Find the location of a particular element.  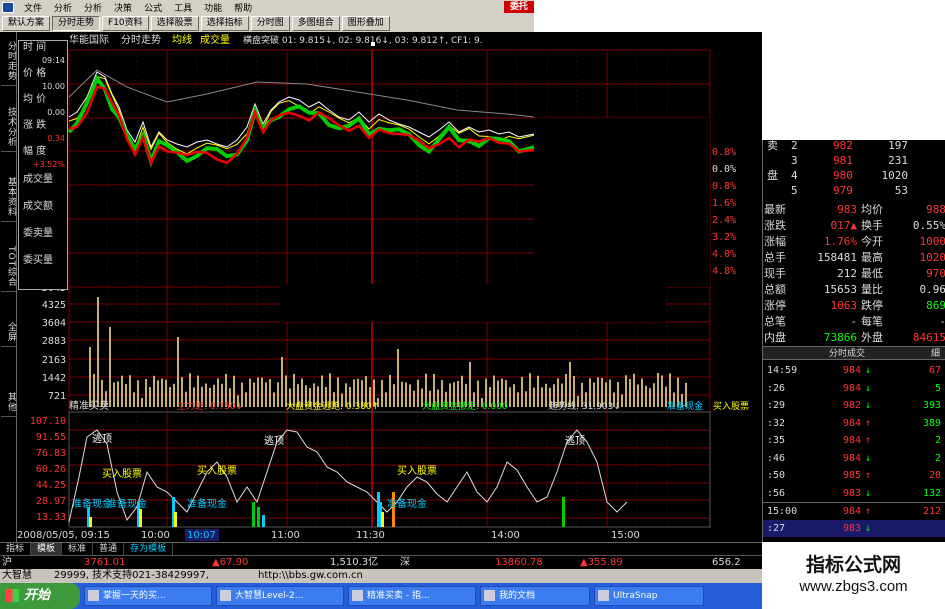

menu-tools: 工具 is located at coordinates (183, 7).